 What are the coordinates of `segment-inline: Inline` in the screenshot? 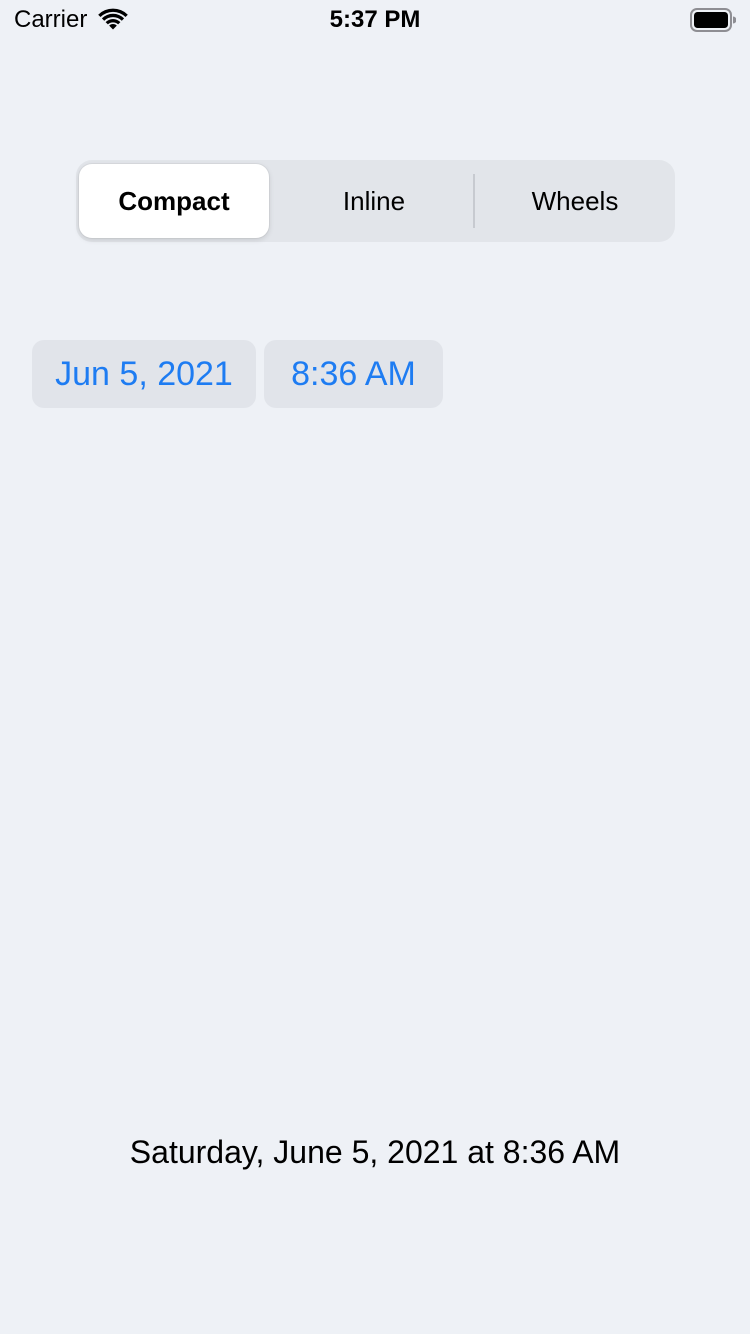 It's located at (374, 201).